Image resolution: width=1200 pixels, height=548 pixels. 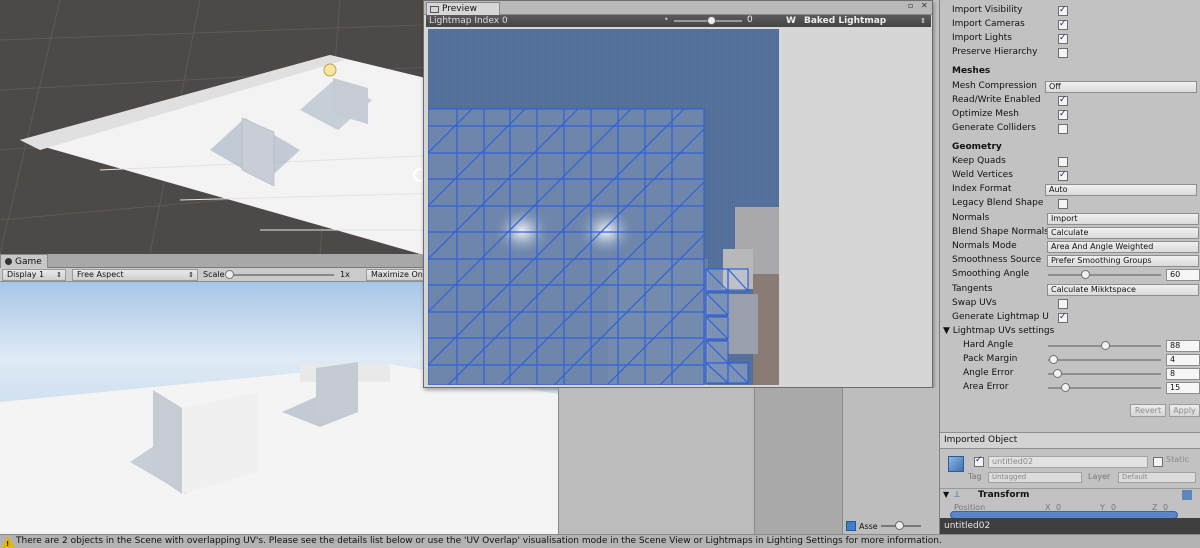 I want to click on mode-label: Baked Lightmap, so click(x=845, y=21).